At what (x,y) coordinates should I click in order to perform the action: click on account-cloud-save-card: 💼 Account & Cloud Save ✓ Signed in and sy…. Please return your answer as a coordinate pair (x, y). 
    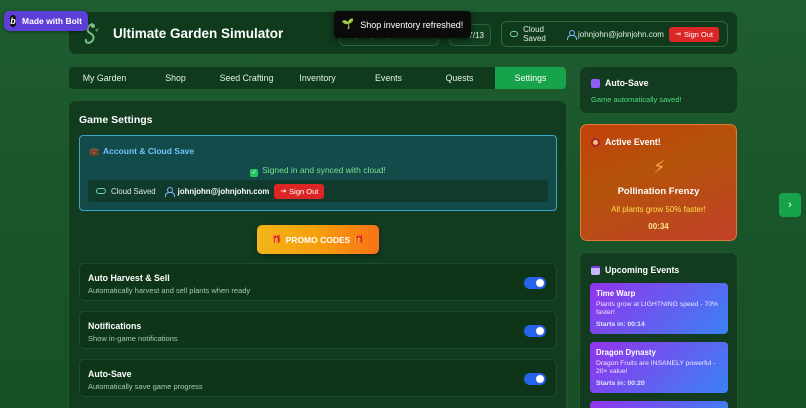
    Looking at the image, I should click on (318, 173).